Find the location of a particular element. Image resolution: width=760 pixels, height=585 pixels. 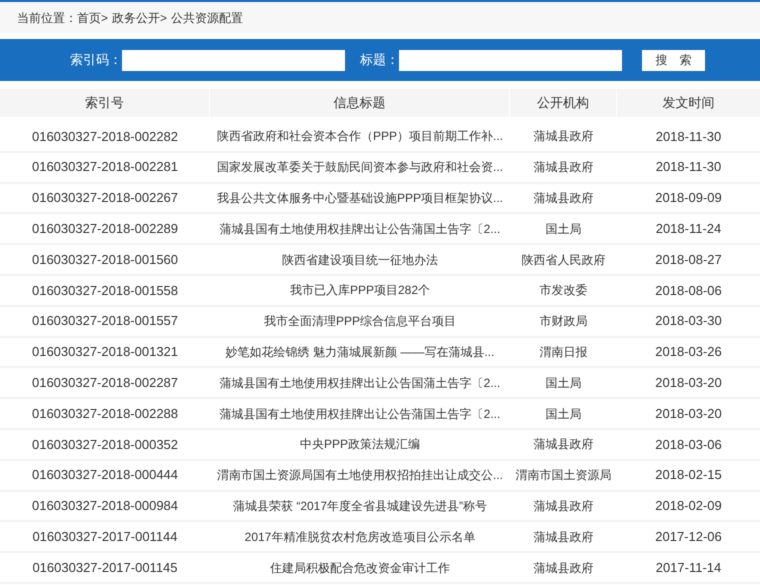

title-link: 我市全面清理PPP综合信息平台项目 is located at coordinates (360, 321).